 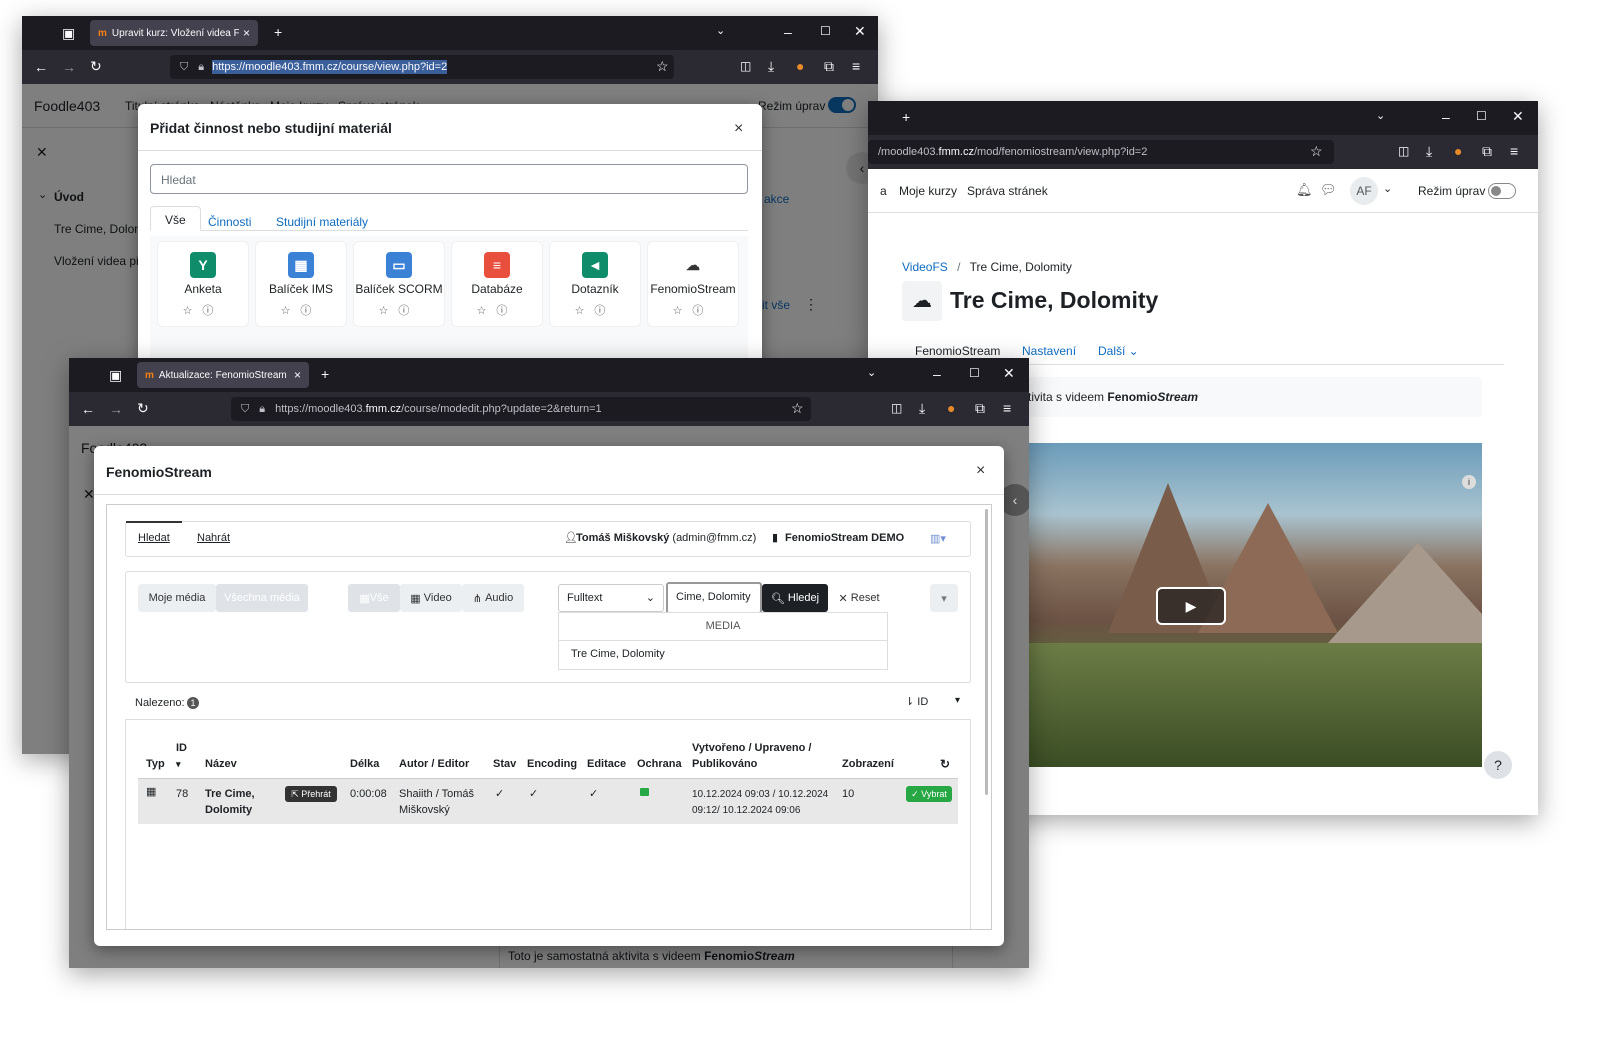 I want to click on nav-site-admin: Správa stránek, so click(x=1007, y=191).